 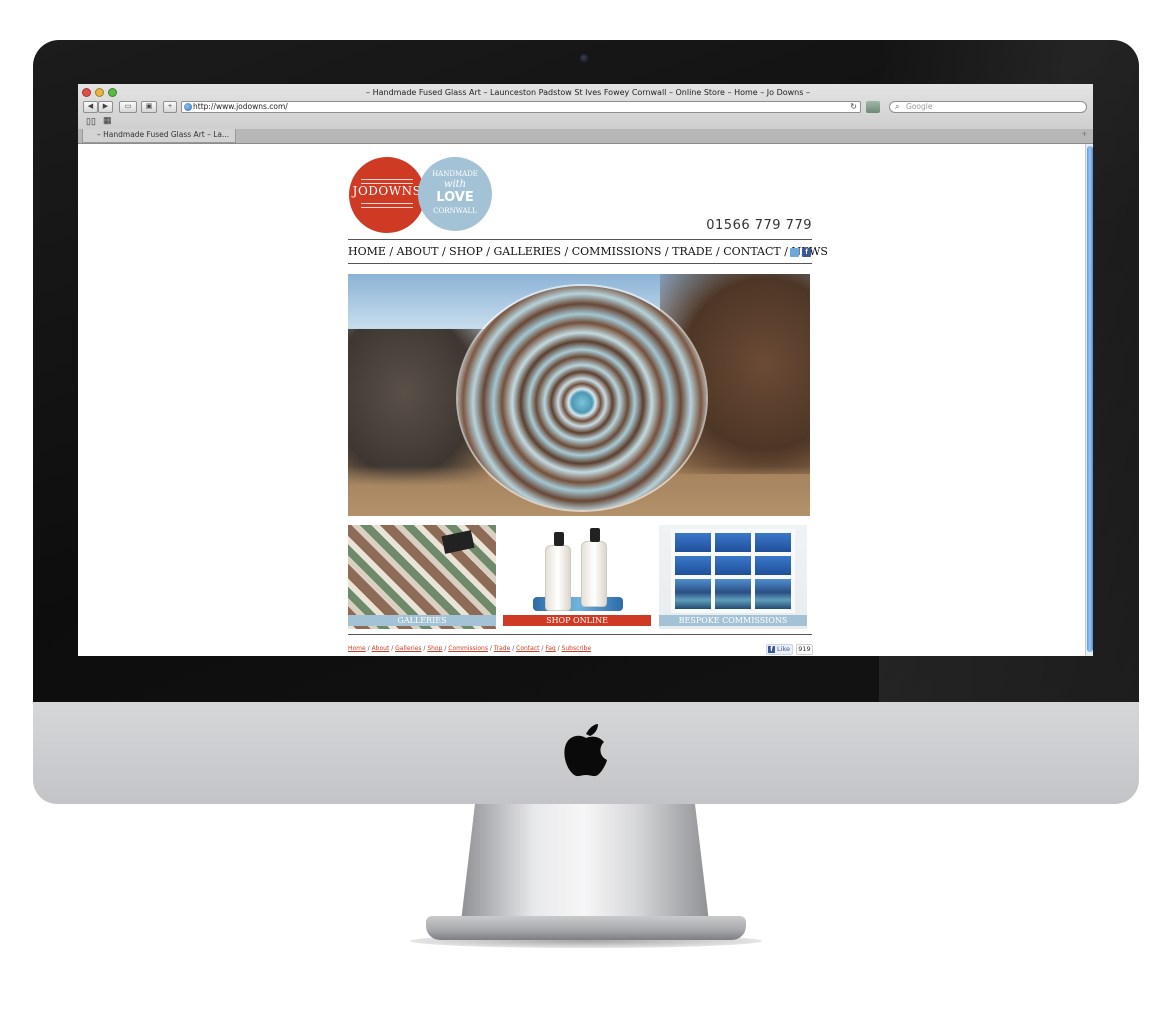 What do you see at coordinates (577, 620) in the screenshot?
I see `tile-label: SHOP ONLINE` at bounding box center [577, 620].